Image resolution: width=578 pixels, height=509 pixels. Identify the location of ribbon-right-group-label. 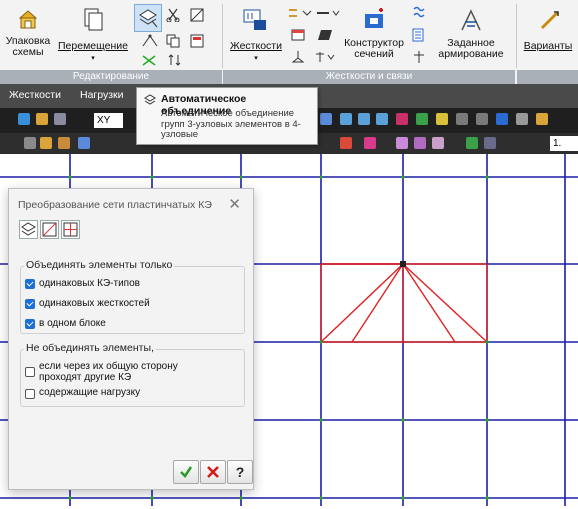
(547, 77).